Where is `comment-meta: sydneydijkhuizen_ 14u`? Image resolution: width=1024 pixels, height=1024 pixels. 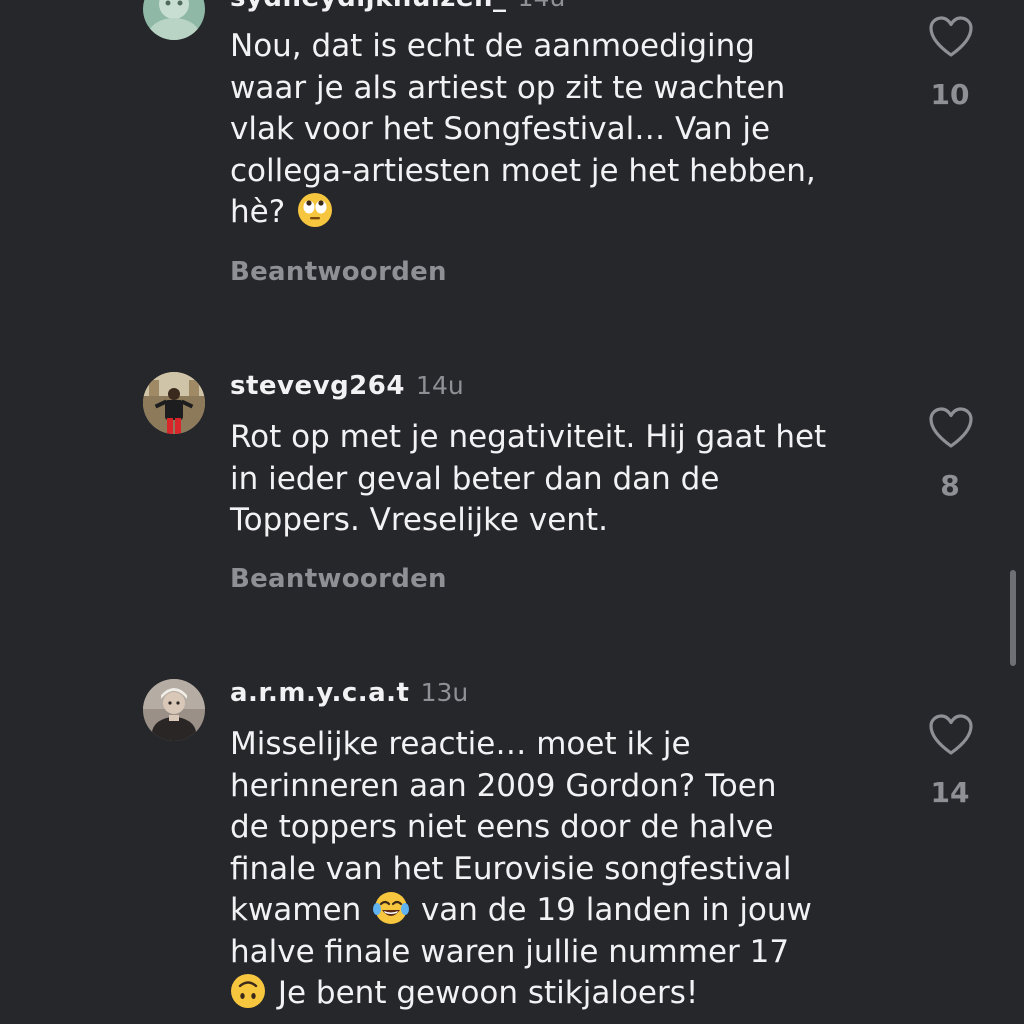
comment-meta: sydneydijkhuizen_ 14u is located at coordinates (397, 9).